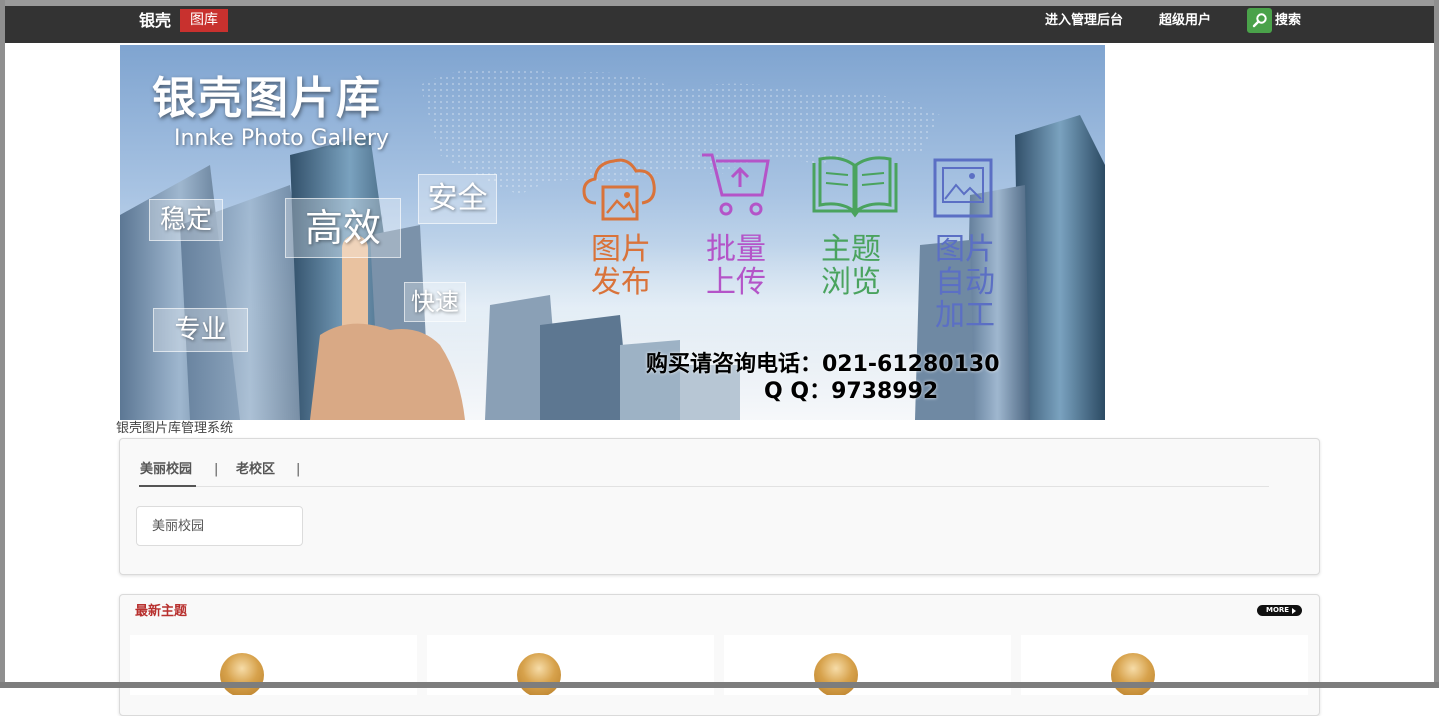  Describe the element at coordinates (267, 98) in the screenshot. I see `banner-title: 银壳图片库` at that location.